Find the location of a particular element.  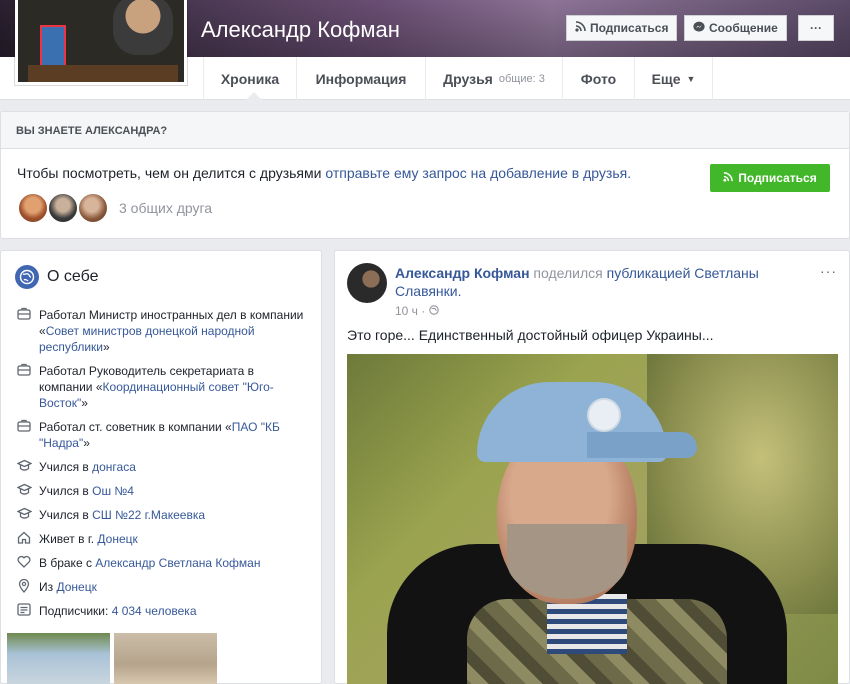

more-options-button: ··· is located at coordinates (816, 28).